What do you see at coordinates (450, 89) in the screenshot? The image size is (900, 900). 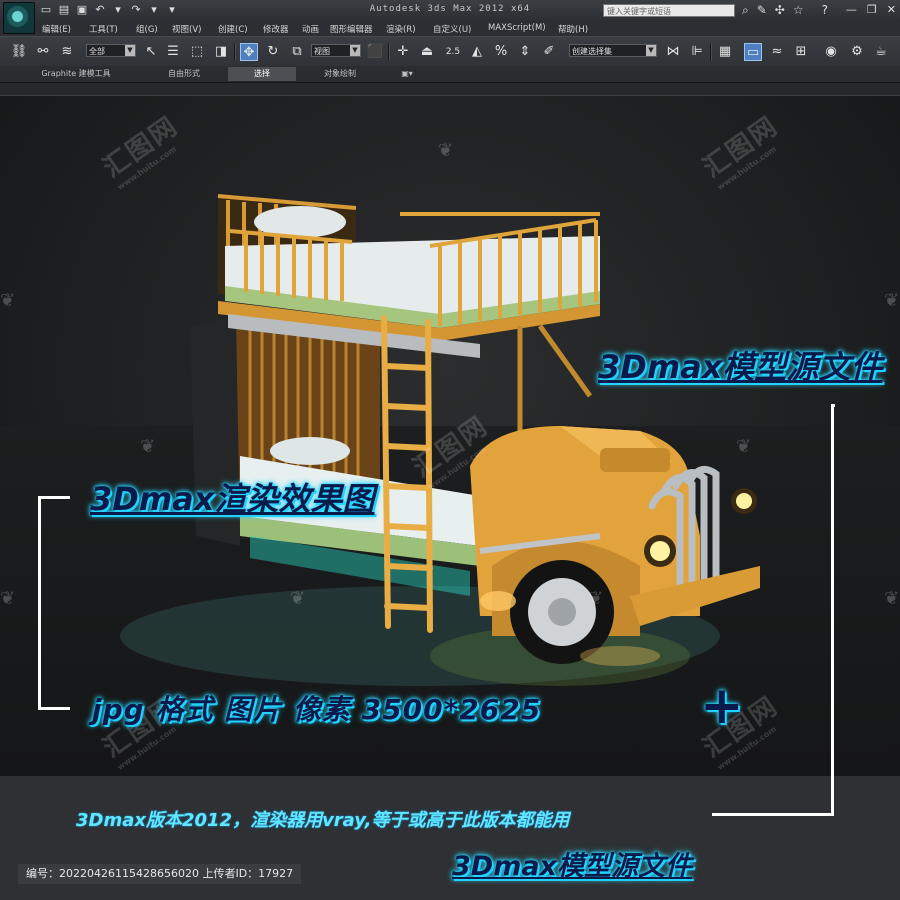 I see `ribbon-panel-strip` at bounding box center [450, 89].